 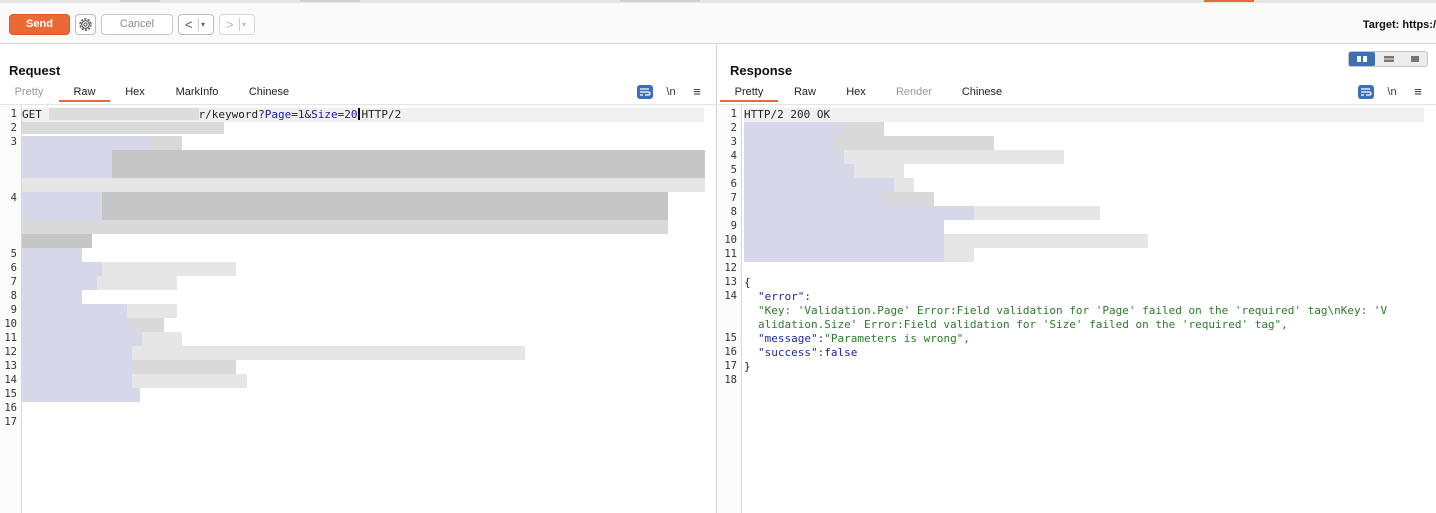 I want to click on request-toolbar: Send Cancel < ▾ > ▾ Target: https:/, so click(x=718, y=23).